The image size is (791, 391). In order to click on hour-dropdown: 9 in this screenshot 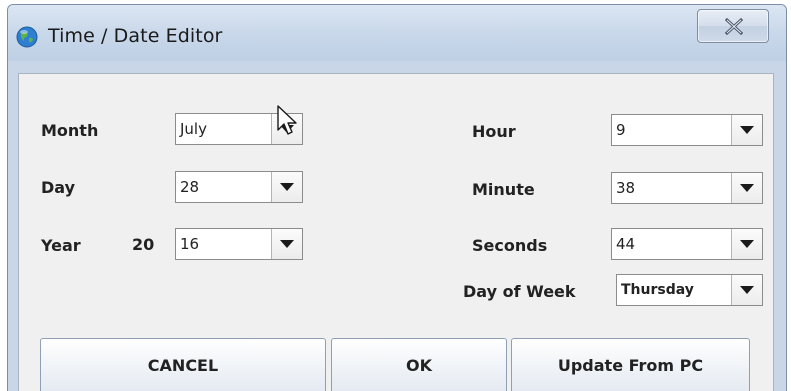, I will do `click(687, 130)`.